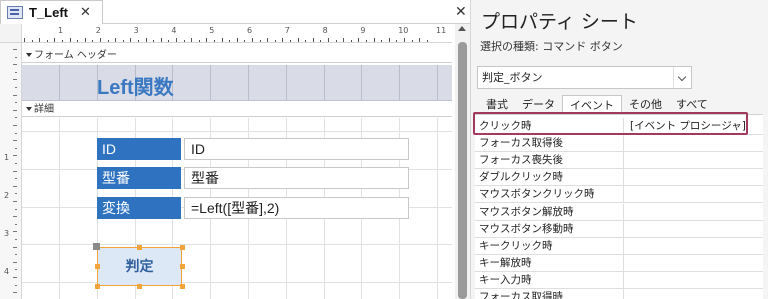 The height and width of the screenshot is (299, 768). Describe the element at coordinates (441, 30) in the screenshot. I see `ruler-number: 11` at that location.